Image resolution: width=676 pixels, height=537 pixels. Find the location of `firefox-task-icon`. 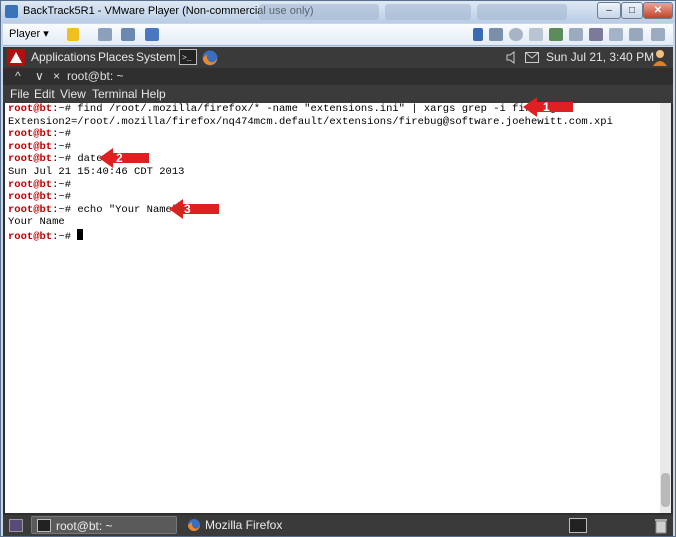

firefox-task-icon is located at coordinates (194, 525).